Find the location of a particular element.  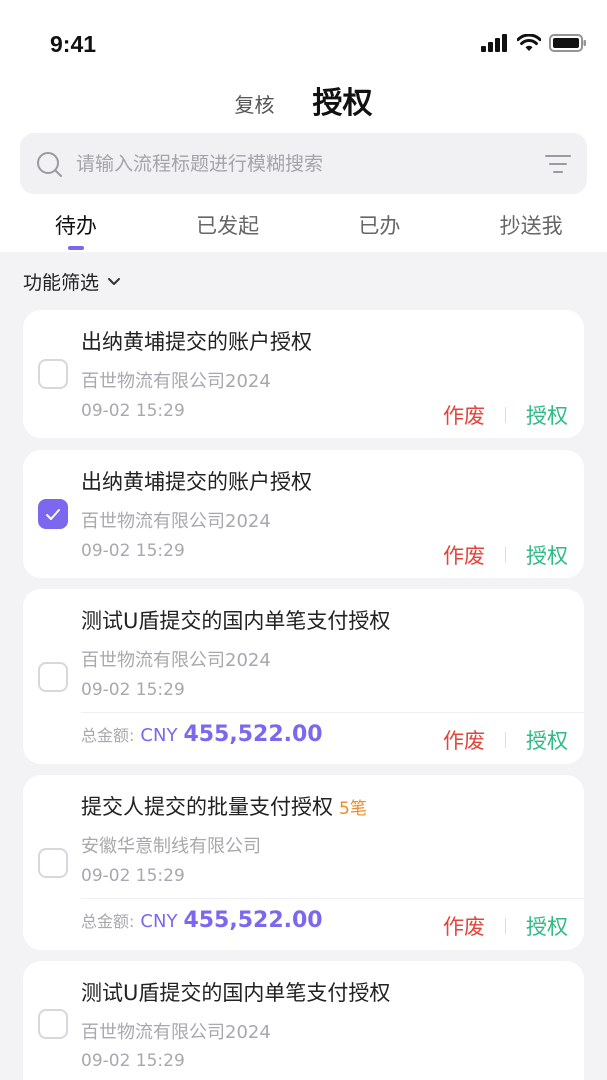

status-icons is located at coordinates (534, 44).